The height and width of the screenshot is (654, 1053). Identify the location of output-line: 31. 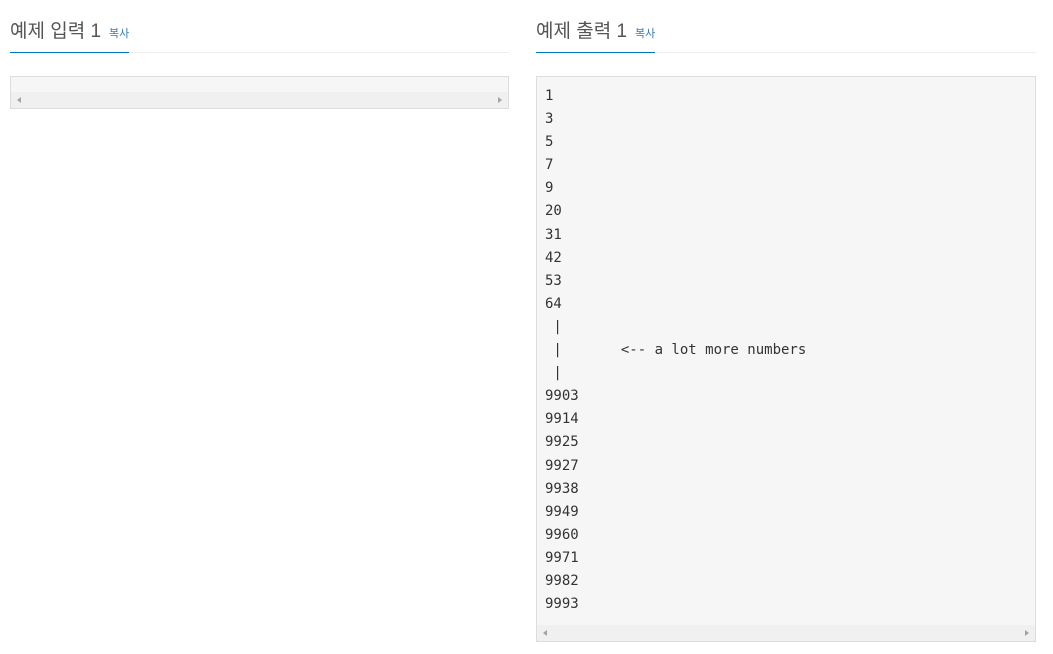
(553, 234).